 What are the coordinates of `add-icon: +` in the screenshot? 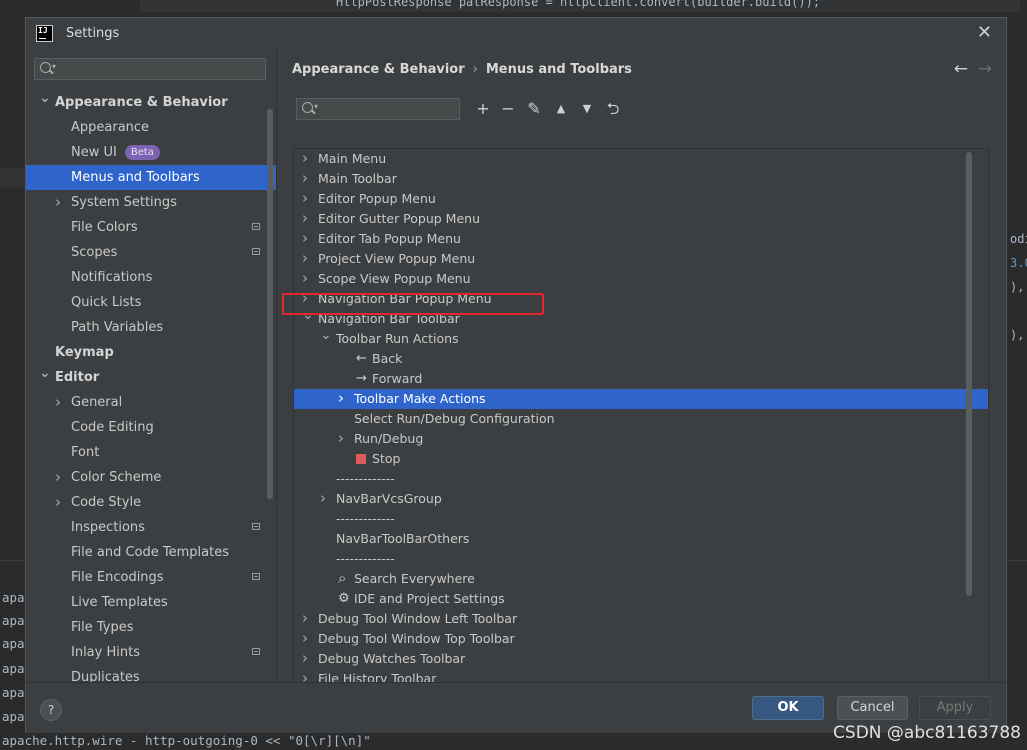 It's located at (483, 109).